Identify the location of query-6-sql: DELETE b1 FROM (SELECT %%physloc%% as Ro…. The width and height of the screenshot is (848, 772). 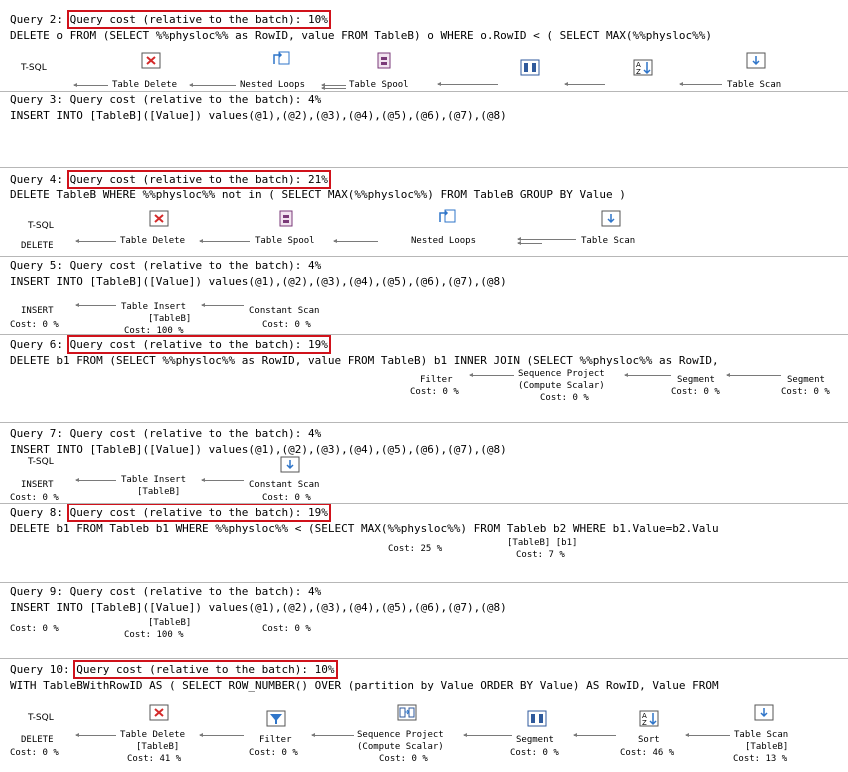
(364, 360).